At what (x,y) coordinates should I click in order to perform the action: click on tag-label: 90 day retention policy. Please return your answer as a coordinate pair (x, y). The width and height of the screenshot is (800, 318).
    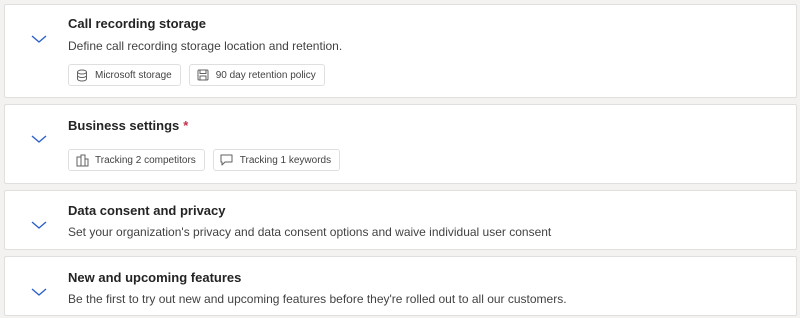
    Looking at the image, I should click on (265, 75).